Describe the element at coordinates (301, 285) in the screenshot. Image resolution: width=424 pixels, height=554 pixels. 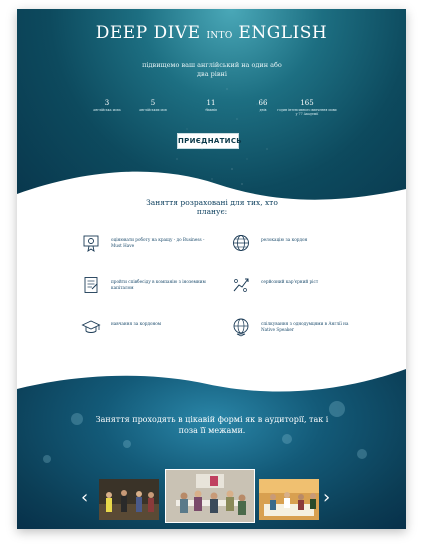
I see `feature-item: серйозний кар'єрний ріст` at that location.